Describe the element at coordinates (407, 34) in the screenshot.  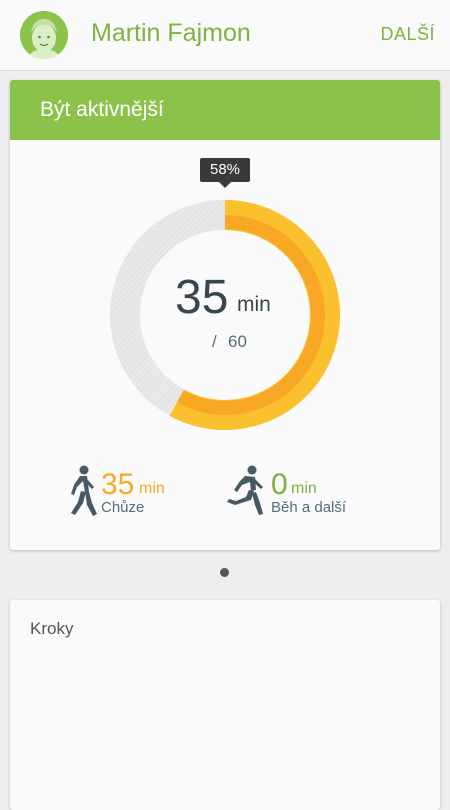
I see `more-button: DALŠÍ` at that location.